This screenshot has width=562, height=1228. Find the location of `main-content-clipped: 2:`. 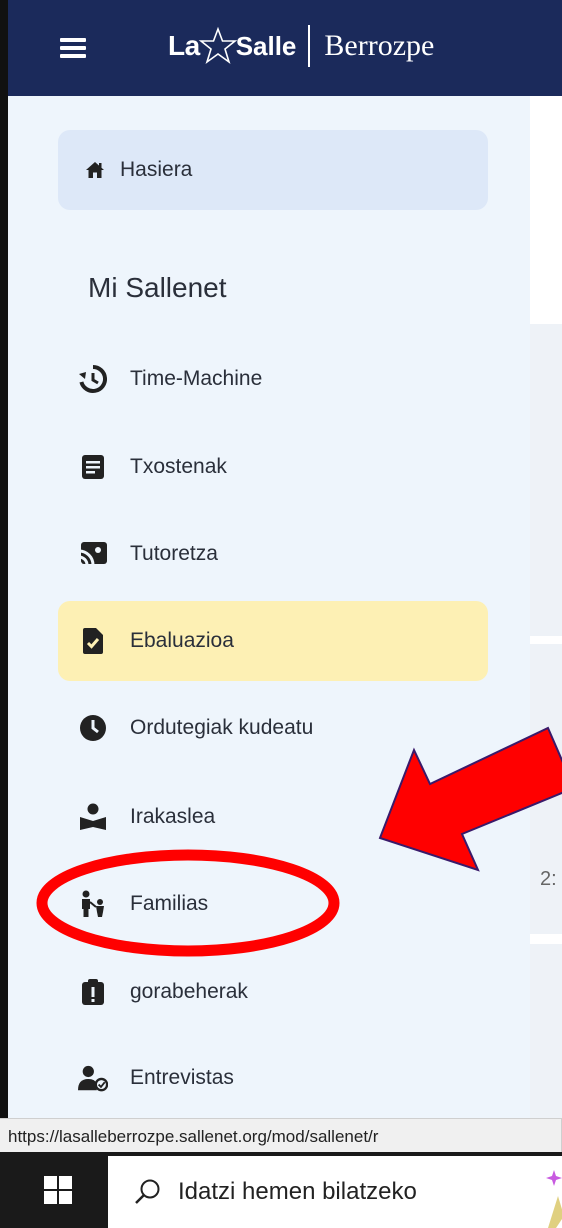

main-content-clipped: 2: is located at coordinates (546, 607).